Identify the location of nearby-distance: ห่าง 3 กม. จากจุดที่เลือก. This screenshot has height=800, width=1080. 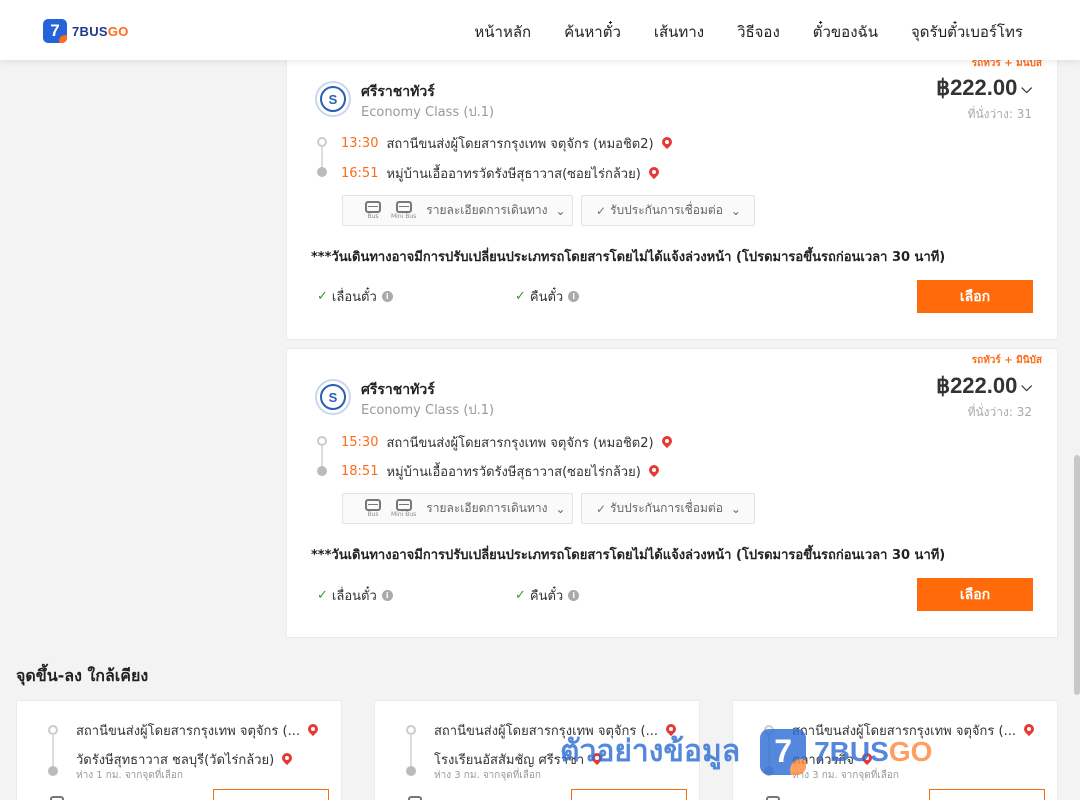
(487, 775).